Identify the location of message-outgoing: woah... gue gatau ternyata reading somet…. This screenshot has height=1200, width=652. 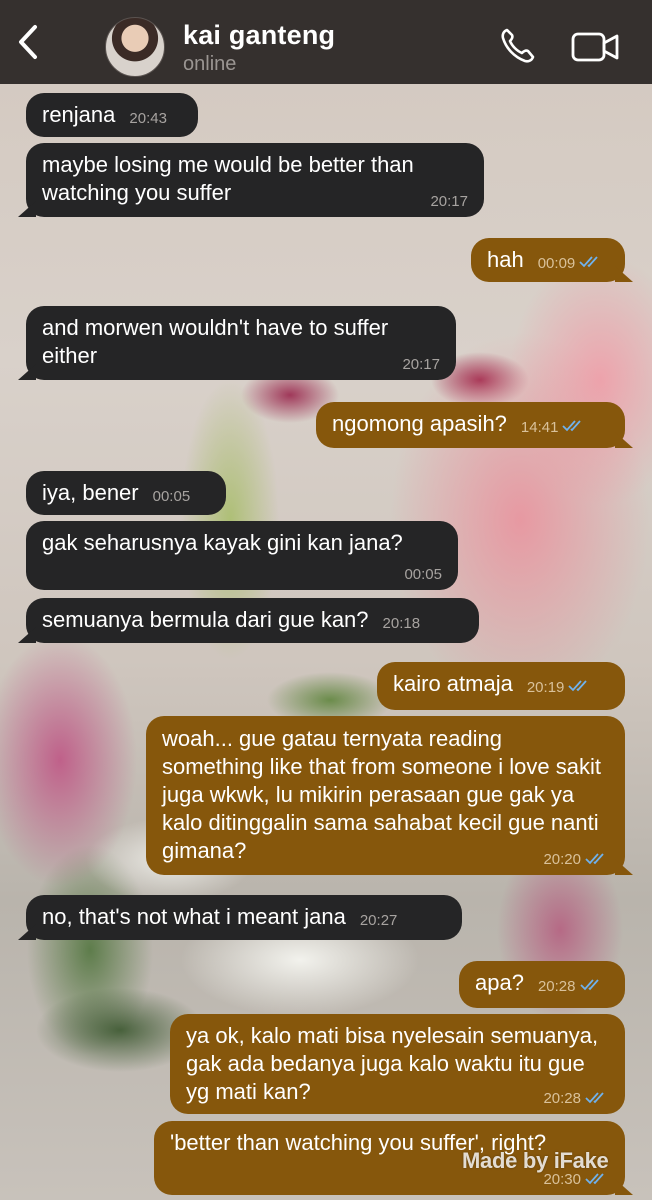
(385, 795).